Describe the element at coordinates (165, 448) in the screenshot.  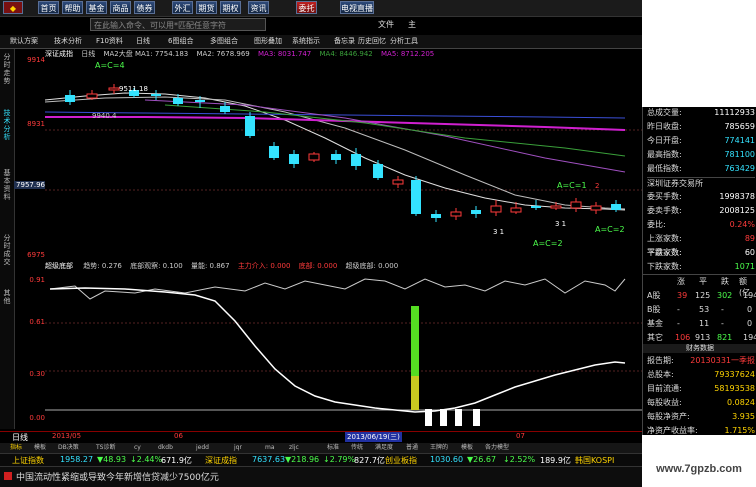
I see `indicator-tab: dkdb` at that location.